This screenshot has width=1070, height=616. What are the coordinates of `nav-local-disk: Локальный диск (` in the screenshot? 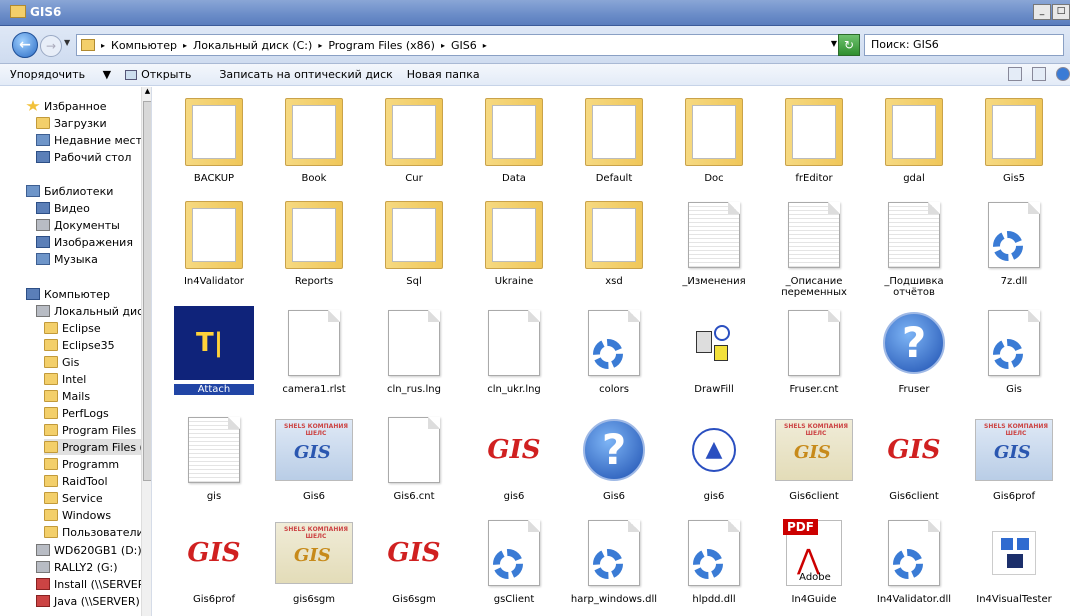 It's located at (93, 311).